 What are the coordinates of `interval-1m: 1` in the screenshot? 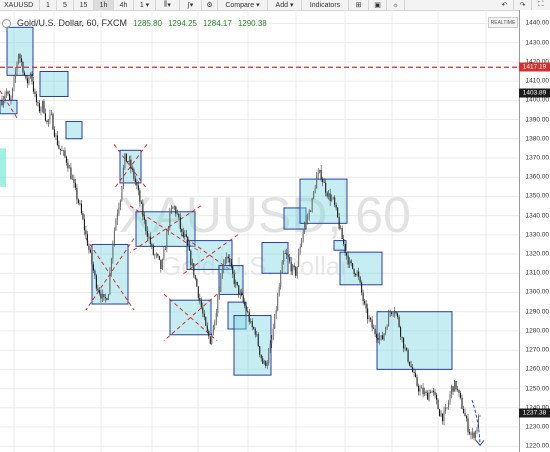 It's located at (48, 5).